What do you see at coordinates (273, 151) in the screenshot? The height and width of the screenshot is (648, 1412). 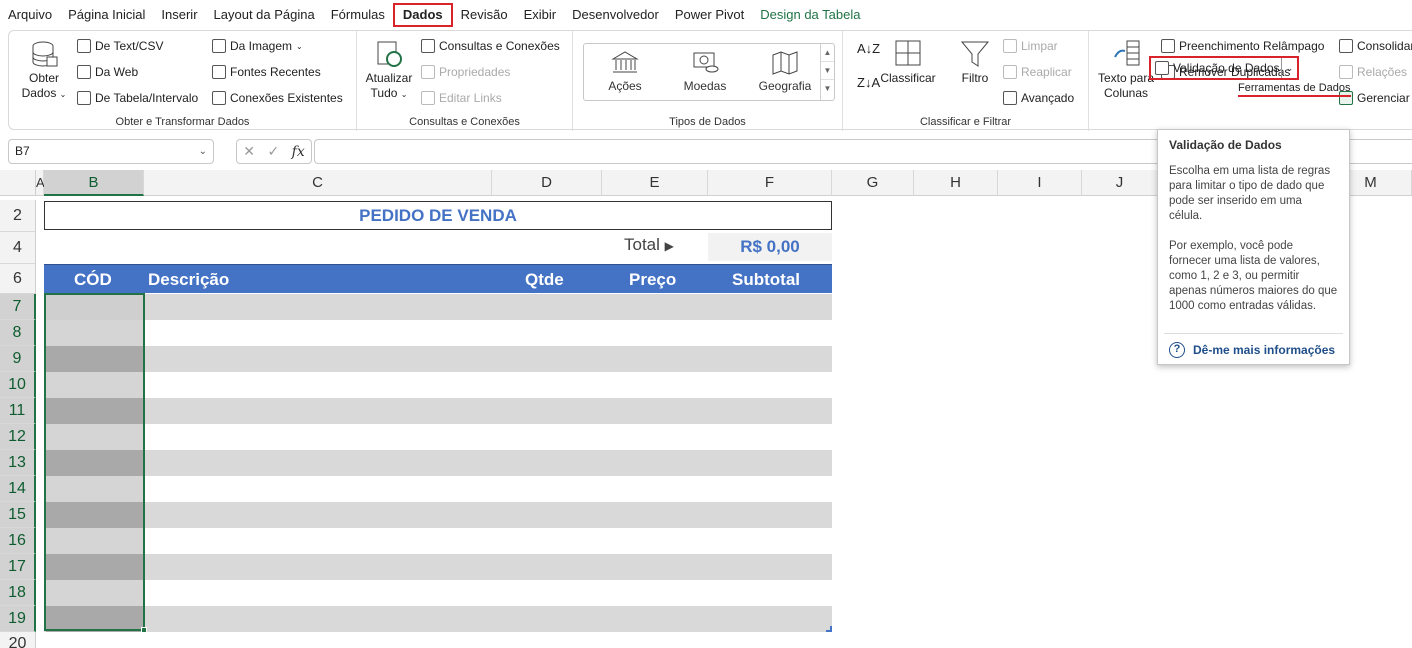 I see `check-icon: ✓` at bounding box center [273, 151].